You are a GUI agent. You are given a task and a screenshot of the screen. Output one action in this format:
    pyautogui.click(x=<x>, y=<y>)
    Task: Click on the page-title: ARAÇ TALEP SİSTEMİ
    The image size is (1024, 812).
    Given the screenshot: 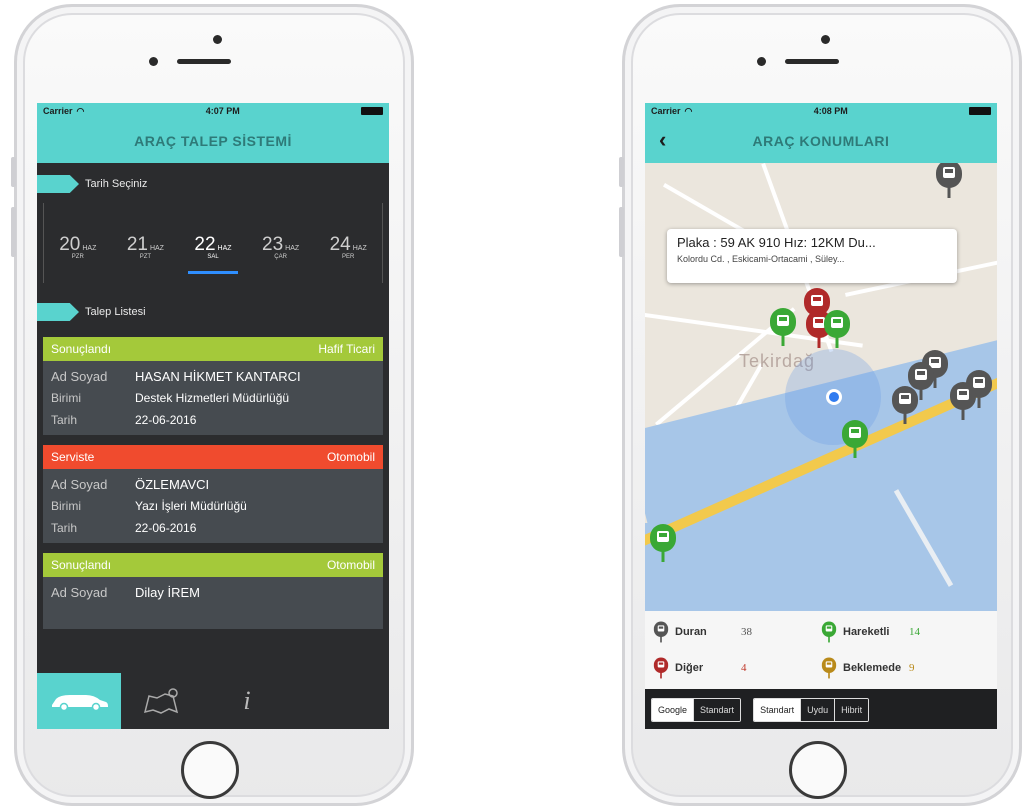 What is the action you would take?
    pyautogui.click(x=213, y=141)
    